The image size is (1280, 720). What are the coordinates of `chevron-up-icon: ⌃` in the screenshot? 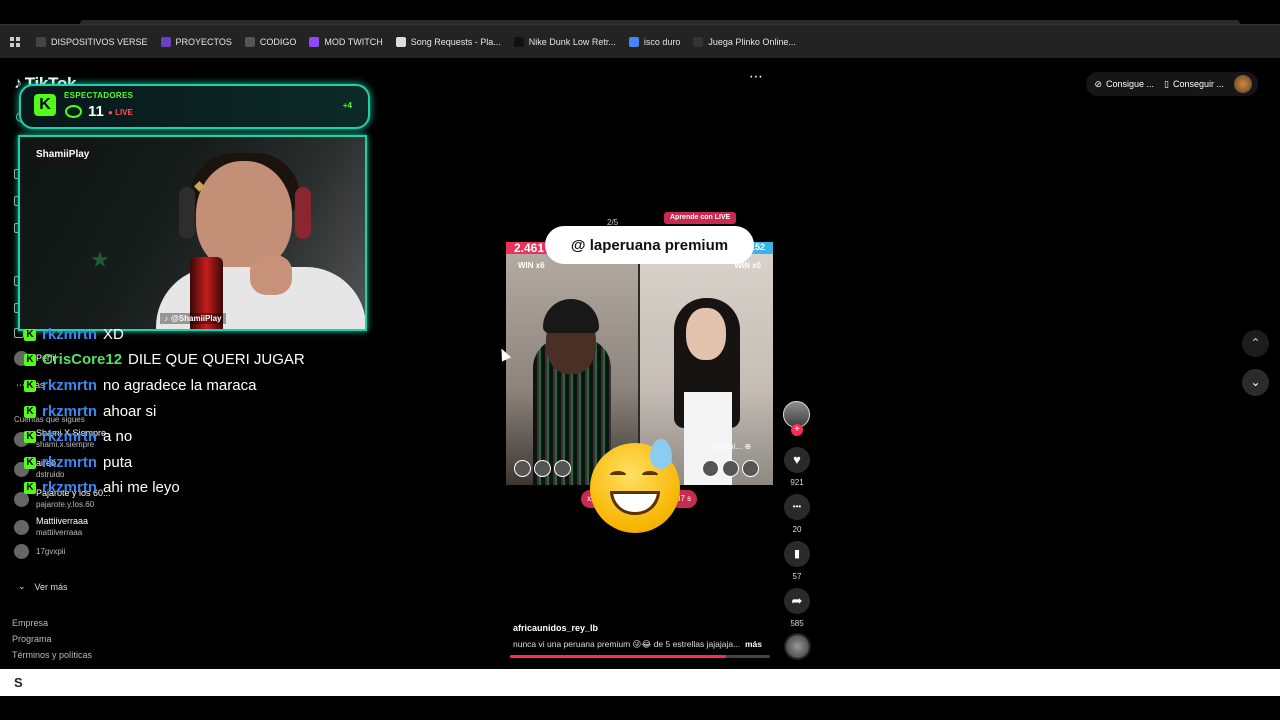 It's located at (1255, 343).